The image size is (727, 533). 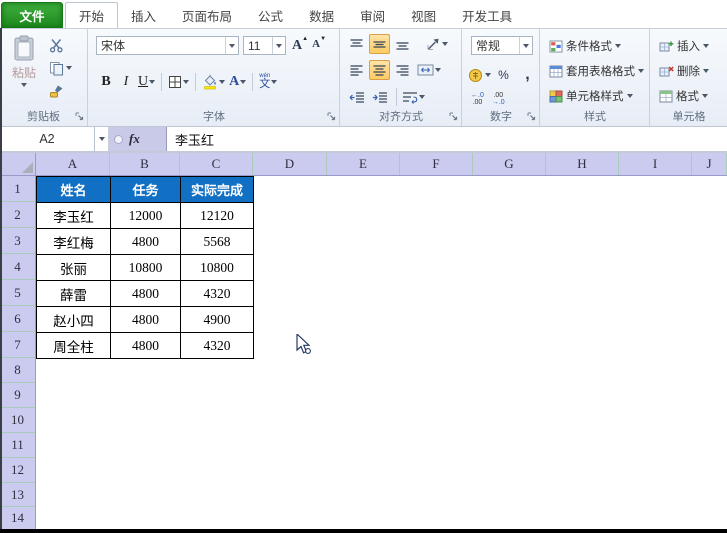 I want to click on currency-format-button, so click(x=480, y=75).